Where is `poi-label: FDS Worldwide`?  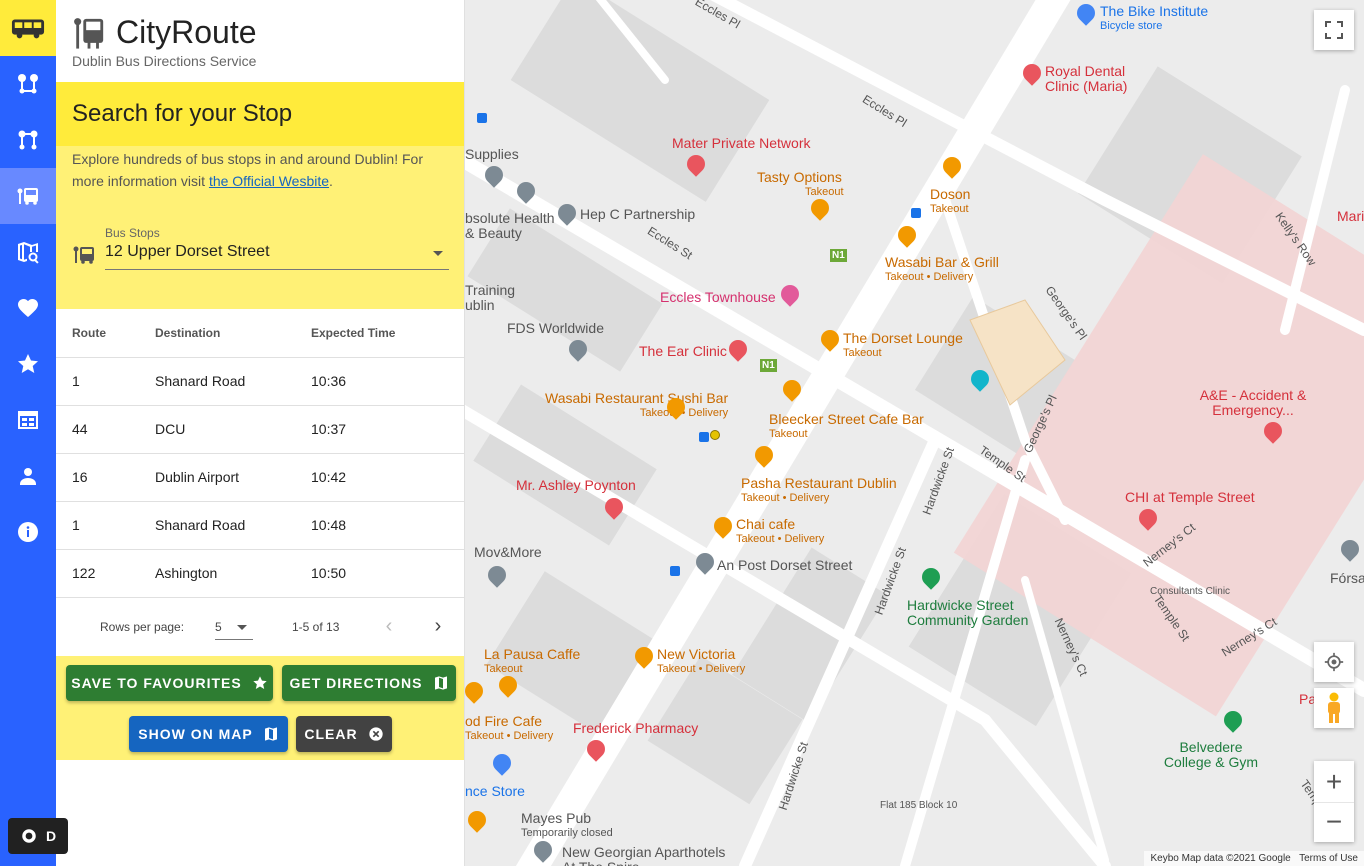
poi-label: FDS Worldwide is located at coordinates (555, 328).